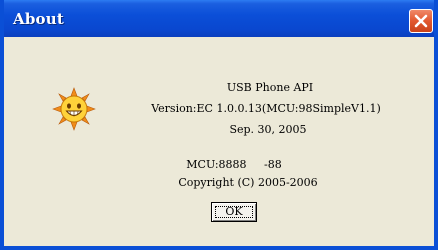 The image size is (438, 250). I want to click on title-bar: About, so click(219, 18).